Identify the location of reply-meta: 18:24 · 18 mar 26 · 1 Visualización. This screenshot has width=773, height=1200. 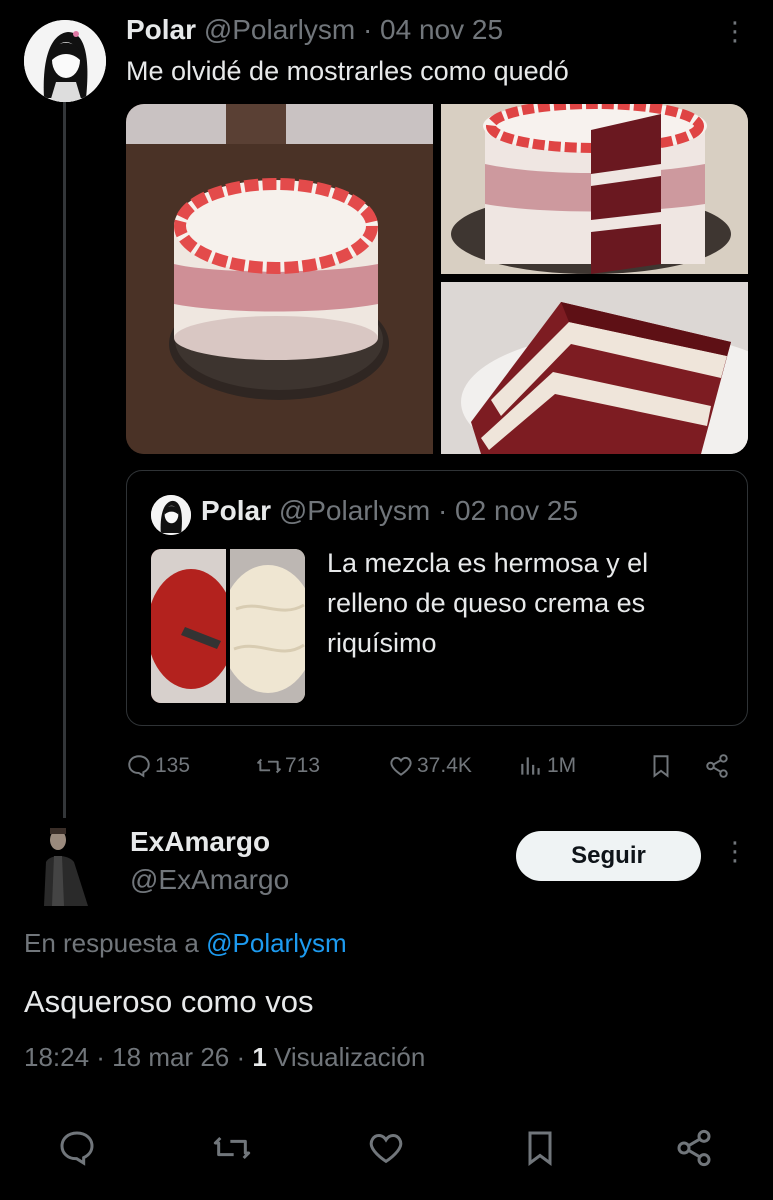
(224, 1057).